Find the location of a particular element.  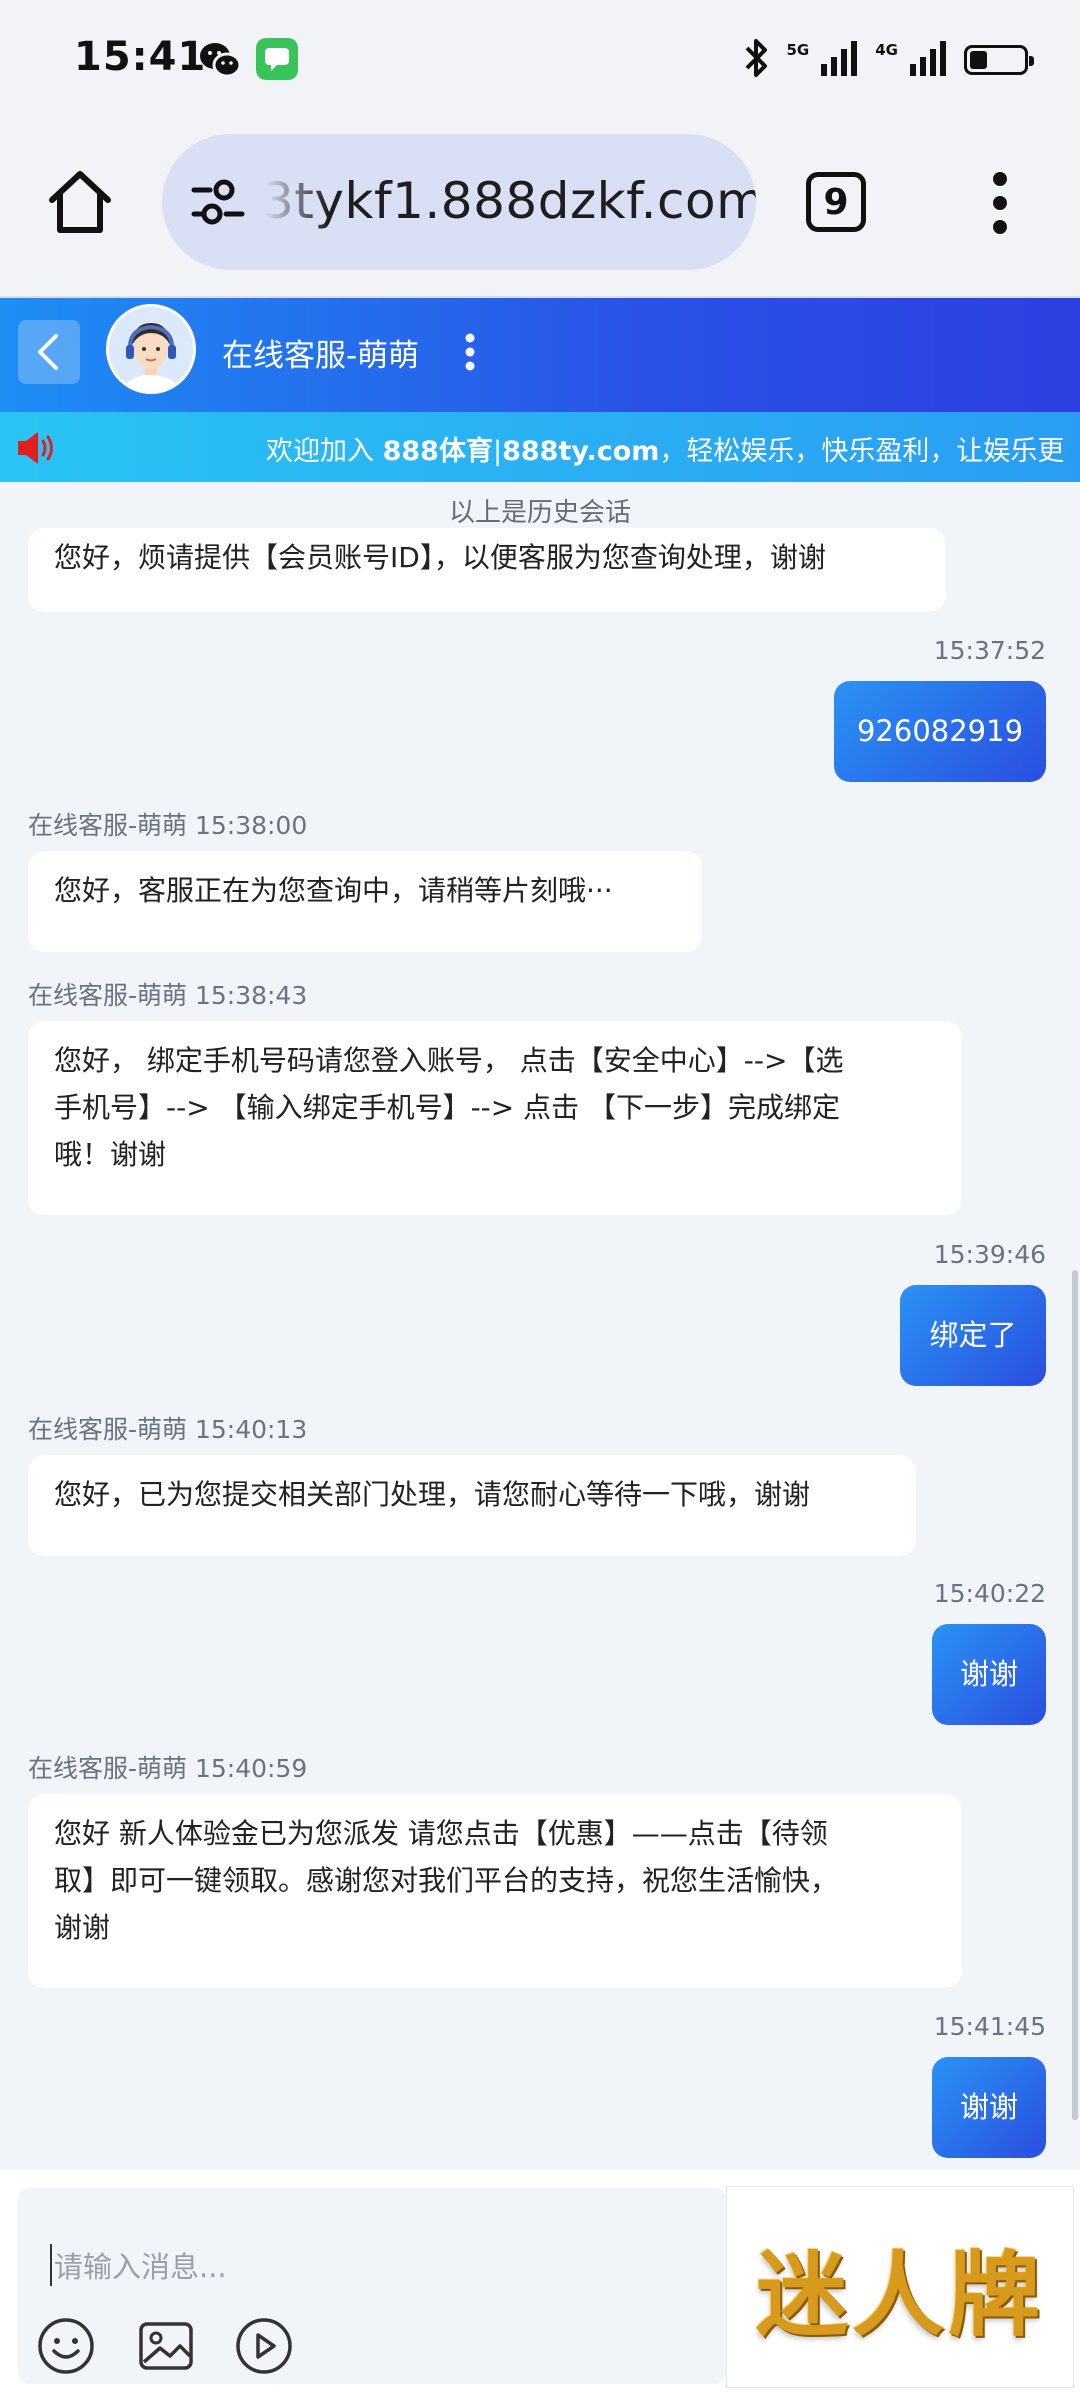

video-button is located at coordinates (264, 2346).